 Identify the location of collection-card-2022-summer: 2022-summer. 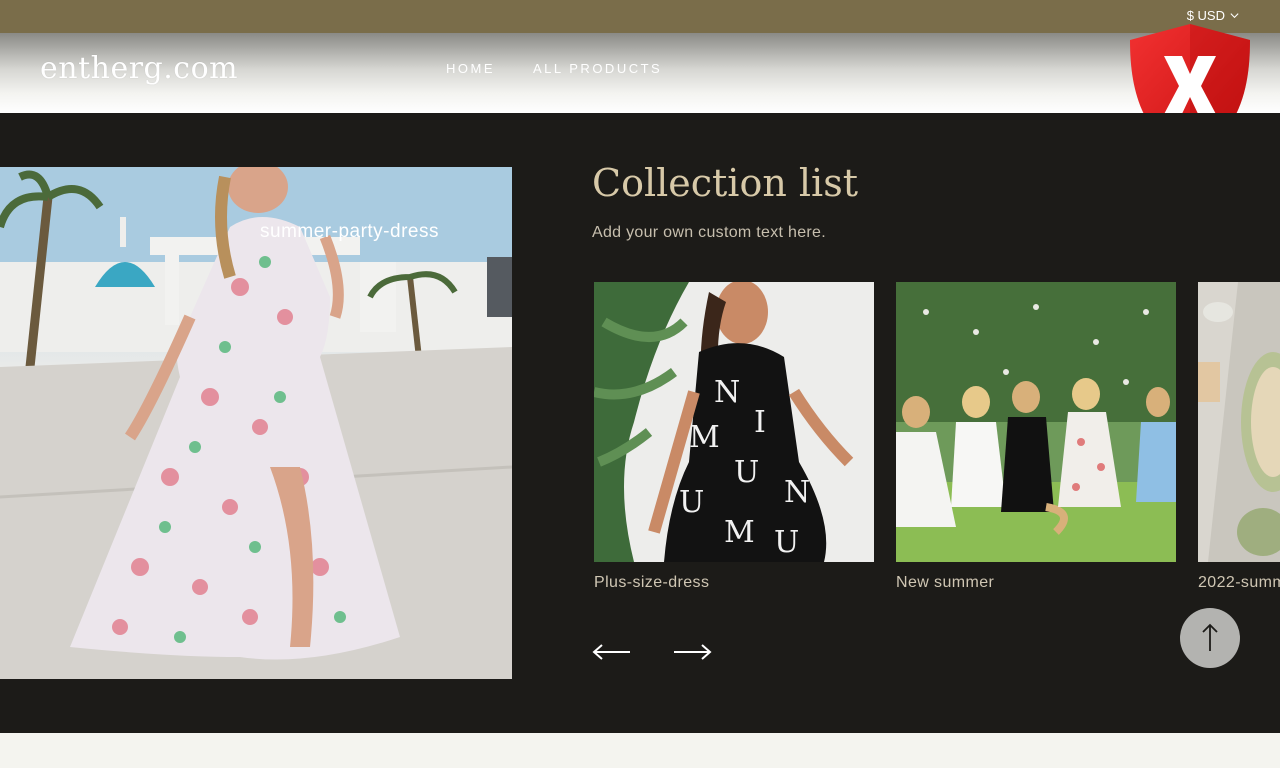
(1239, 437).